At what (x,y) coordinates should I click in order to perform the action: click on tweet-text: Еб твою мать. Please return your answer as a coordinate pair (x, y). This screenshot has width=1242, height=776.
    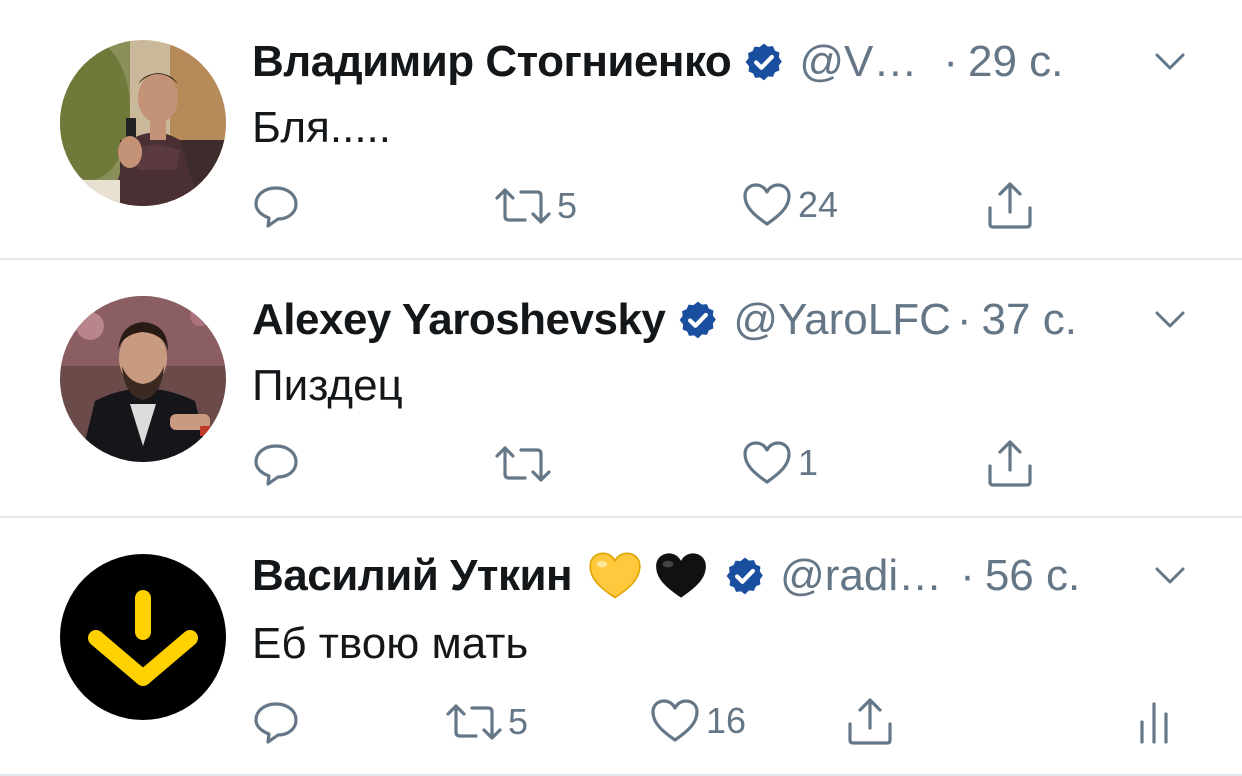
    Looking at the image, I should click on (390, 643).